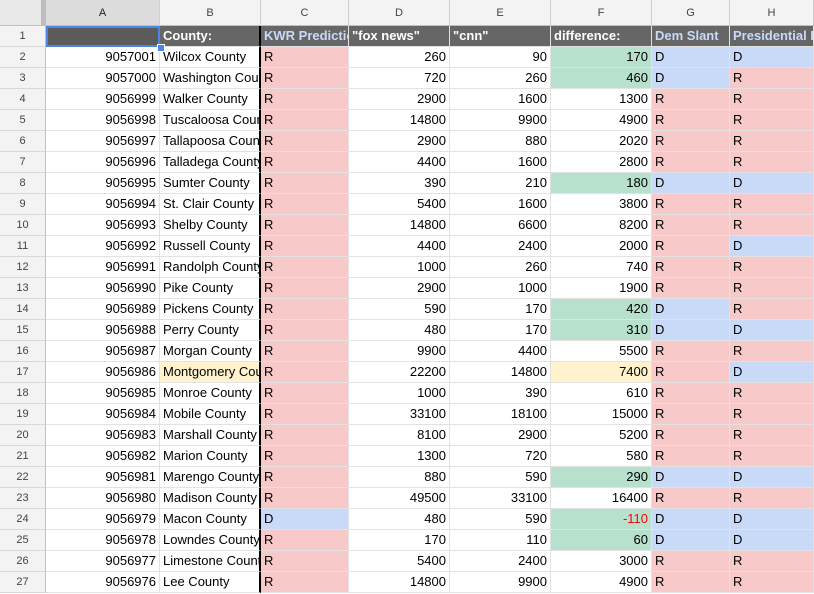  Describe the element at coordinates (103, 540) in the screenshot. I see `id-cell: 9056978` at that location.